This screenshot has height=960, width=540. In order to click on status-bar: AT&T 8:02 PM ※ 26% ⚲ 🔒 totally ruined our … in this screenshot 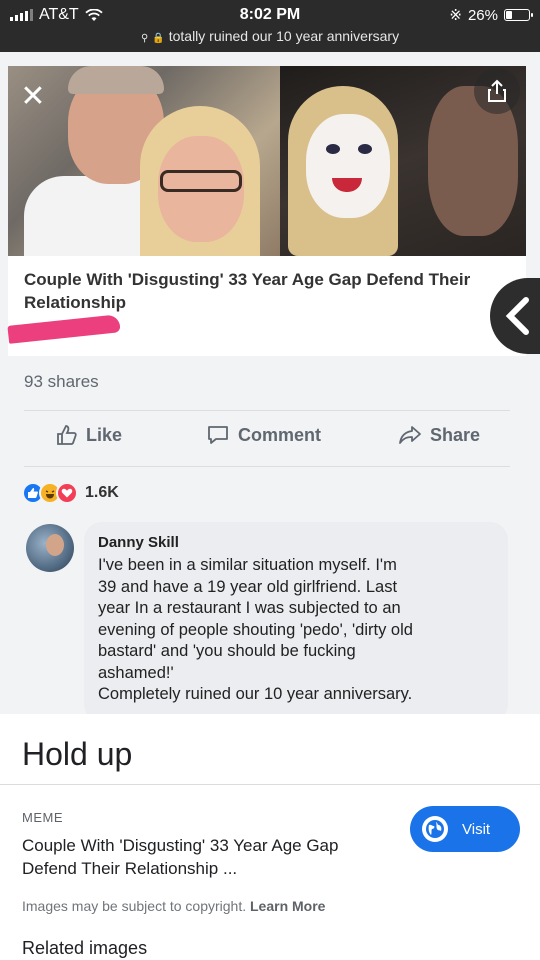, I will do `click(270, 26)`.